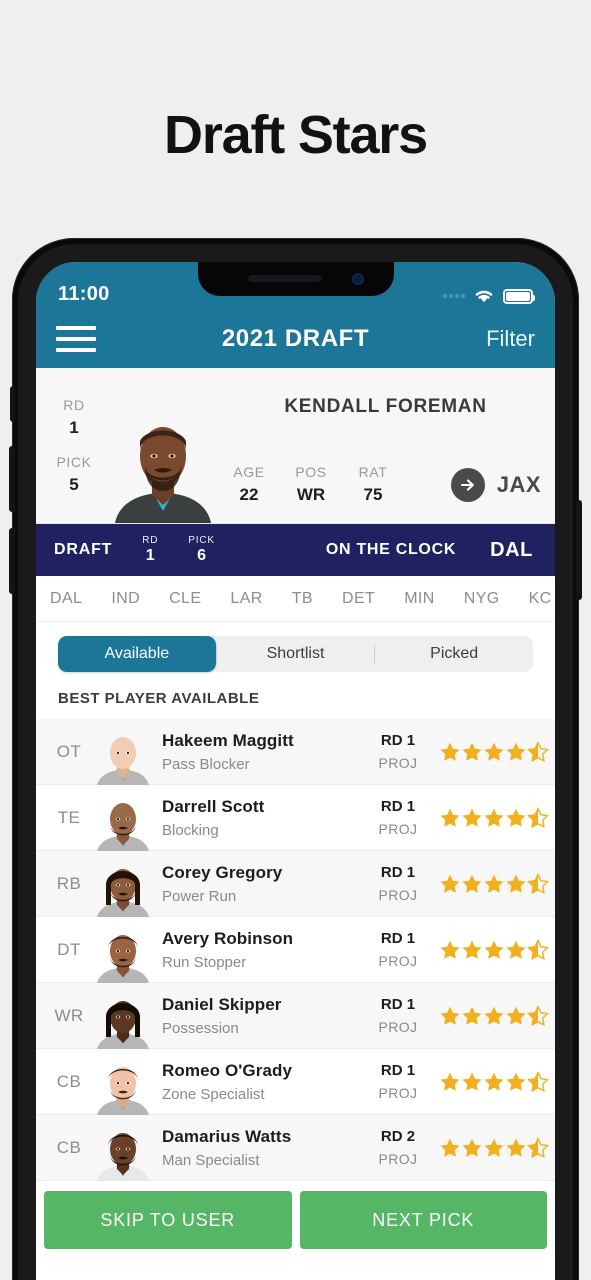 Image resolution: width=591 pixels, height=1280 pixels. Describe the element at coordinates (373, 484) in the screenshot. I see `card-rat: RAT 75` at that location.